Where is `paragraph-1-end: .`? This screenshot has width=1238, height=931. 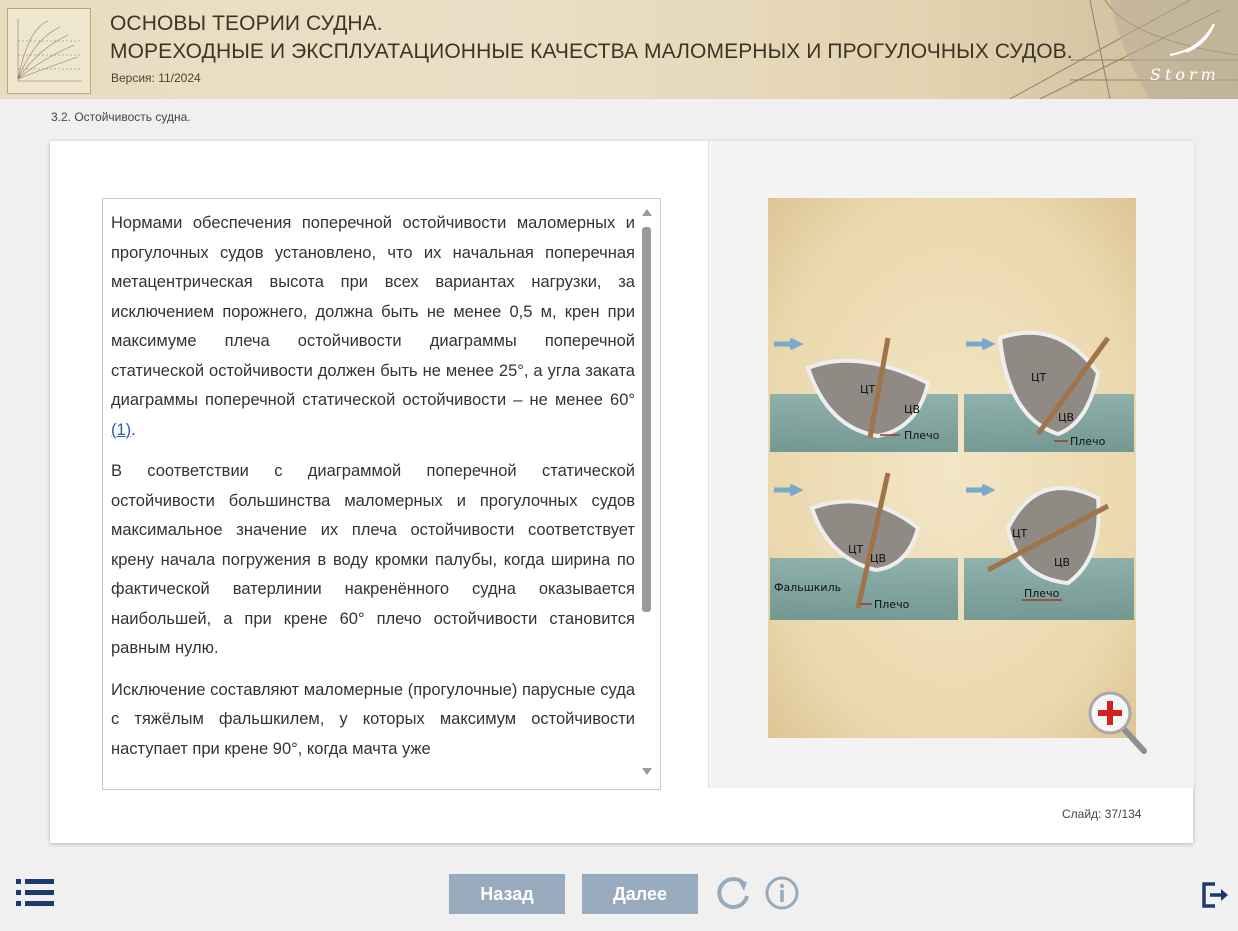 paragraph-1-end: . is located at coordinates (133, 429).